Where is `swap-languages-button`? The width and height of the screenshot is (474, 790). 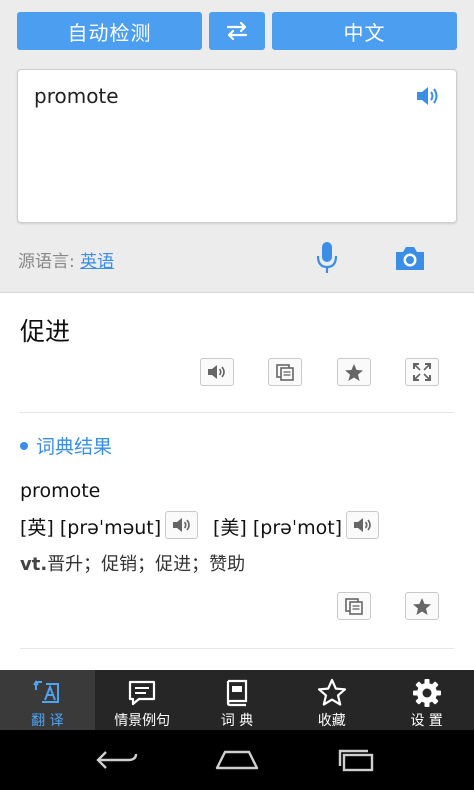 swap-languages-button is located at coordinates (237, 31).